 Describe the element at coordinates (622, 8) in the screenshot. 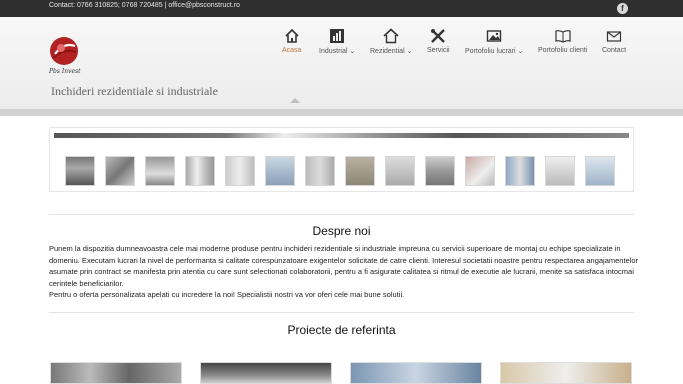

I see `facebook-icon: f` at that location.